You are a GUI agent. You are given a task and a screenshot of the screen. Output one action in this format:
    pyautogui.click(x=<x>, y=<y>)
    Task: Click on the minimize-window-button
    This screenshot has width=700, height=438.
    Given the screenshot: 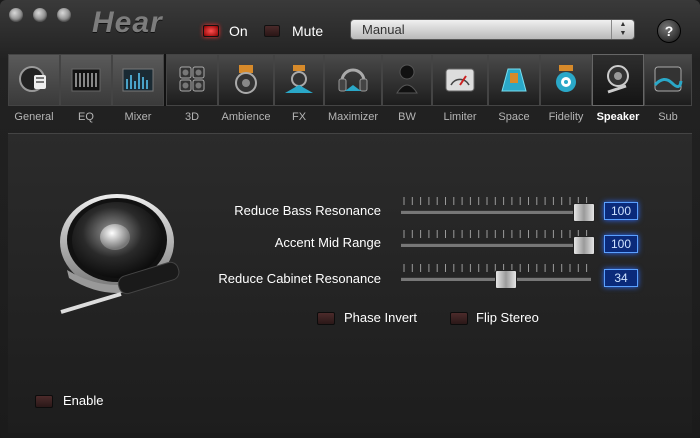 What is the action you would take?
    pyautogui.click(x=40, y=15)
    